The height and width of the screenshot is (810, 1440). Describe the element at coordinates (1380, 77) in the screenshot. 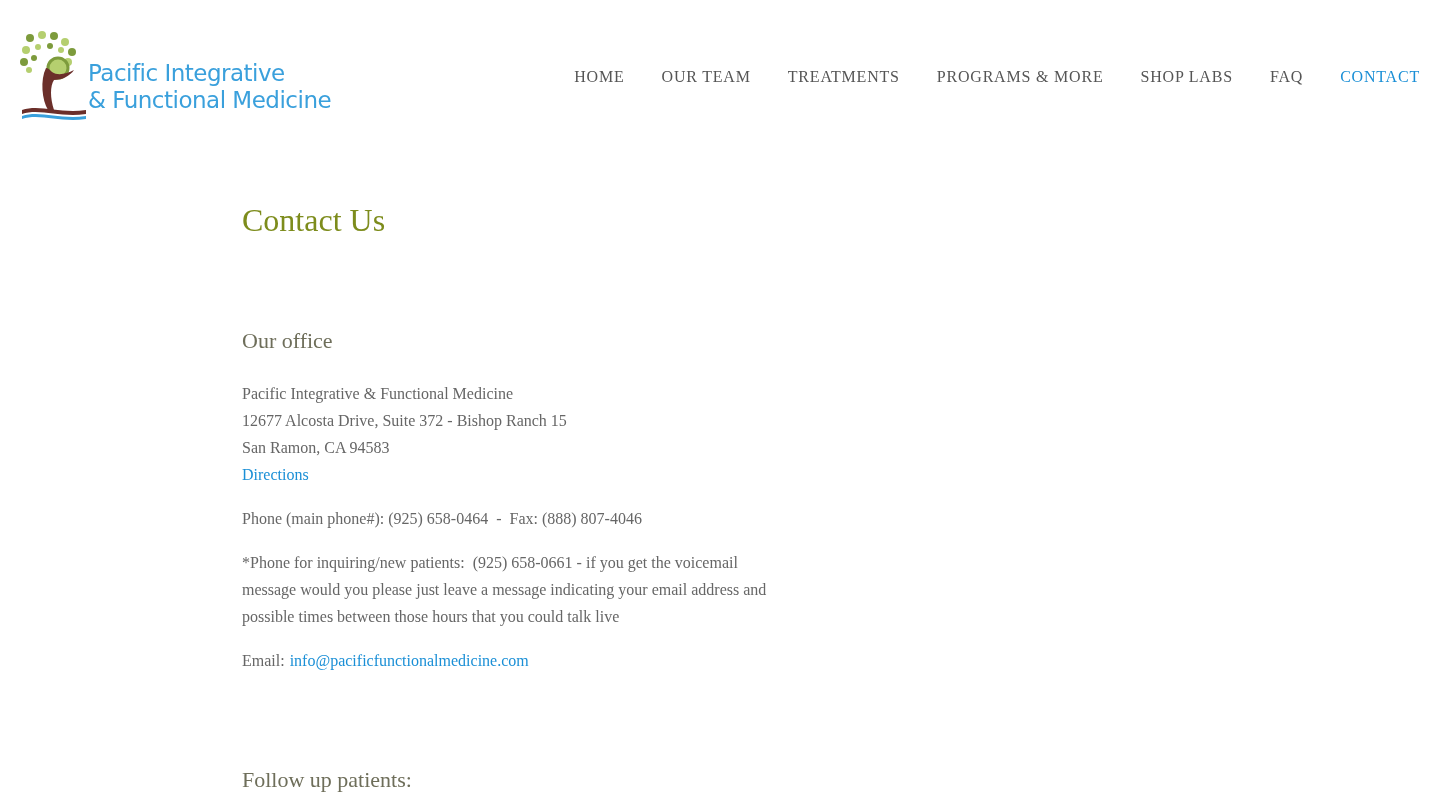

I see `nav-link: CONTACT` at that location.